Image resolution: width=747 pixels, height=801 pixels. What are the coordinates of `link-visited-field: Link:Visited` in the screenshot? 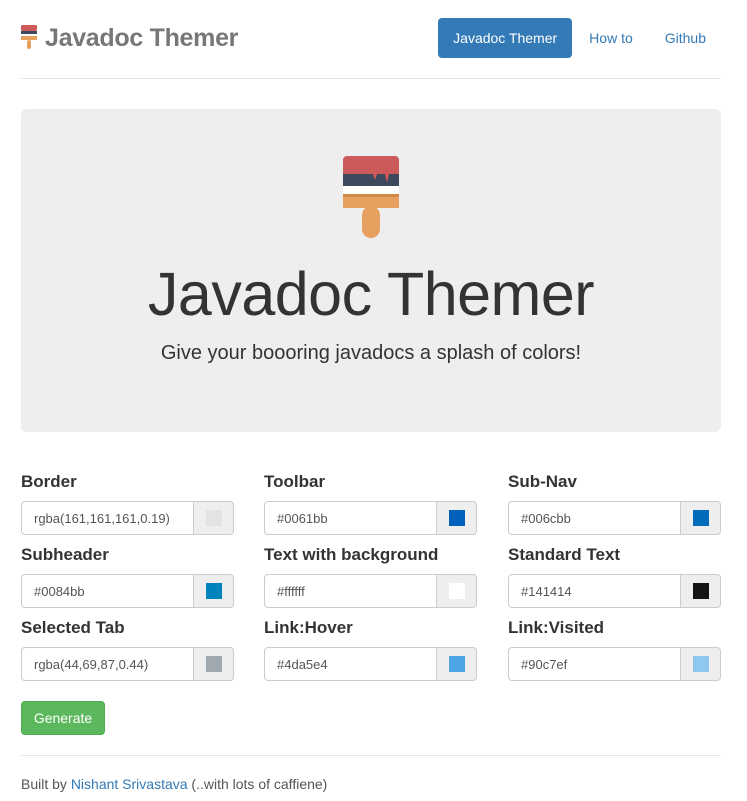 It's located at (614, 648).